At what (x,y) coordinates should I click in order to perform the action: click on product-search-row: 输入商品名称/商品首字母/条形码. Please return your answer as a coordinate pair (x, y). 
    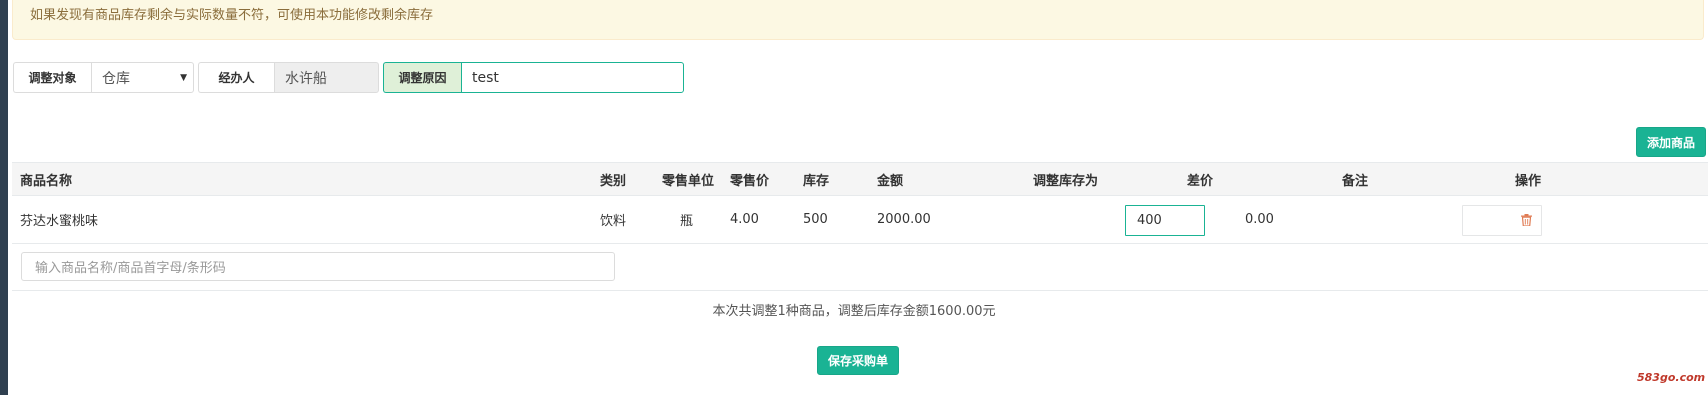
    Looking at the image, I should click on (860, 267).